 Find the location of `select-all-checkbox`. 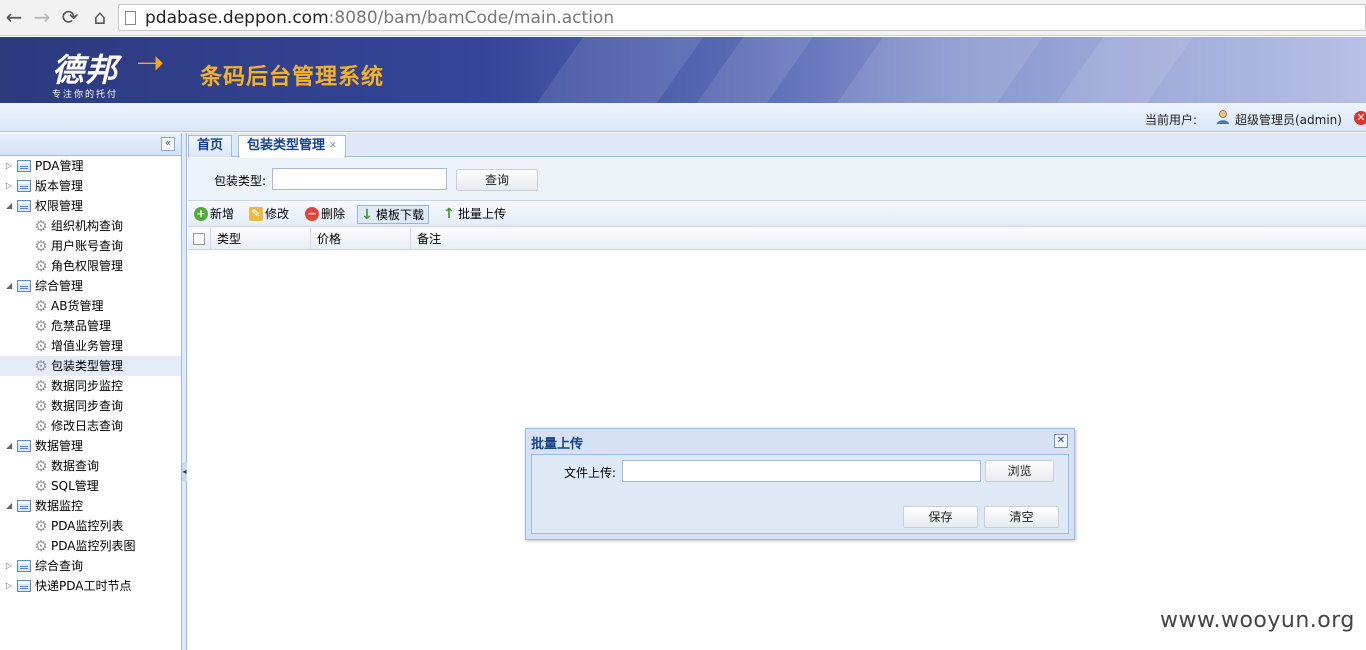

select-all-checkbox is located at coordinates (199, 239).